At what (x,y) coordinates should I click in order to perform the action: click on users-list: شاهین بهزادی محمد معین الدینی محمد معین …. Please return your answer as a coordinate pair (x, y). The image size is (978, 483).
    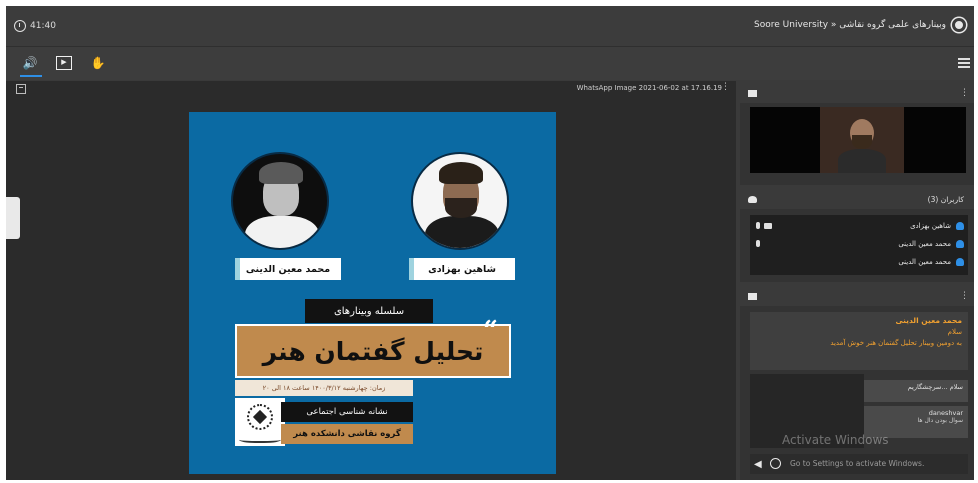
    Looking at the image, I should click on (859, 245).